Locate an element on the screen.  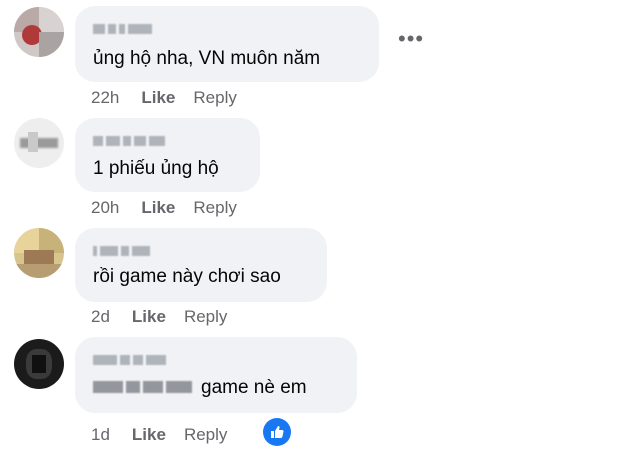
comment-text: game nè em is located at coordinates (200, 388).